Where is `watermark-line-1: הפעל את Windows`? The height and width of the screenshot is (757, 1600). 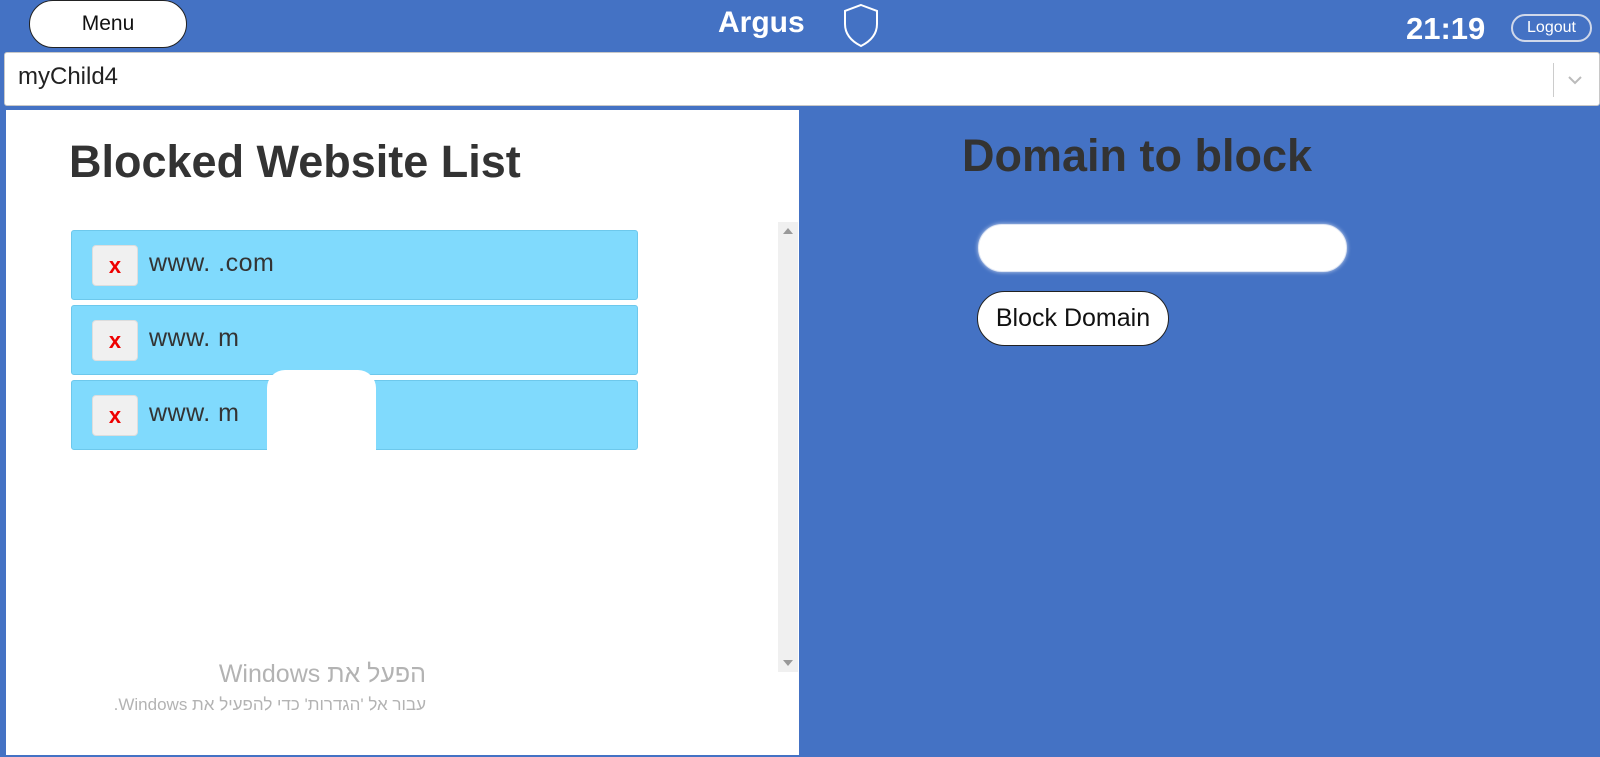
watermark-line-1: הפעל את Windows is located at coordinates (322, 674).